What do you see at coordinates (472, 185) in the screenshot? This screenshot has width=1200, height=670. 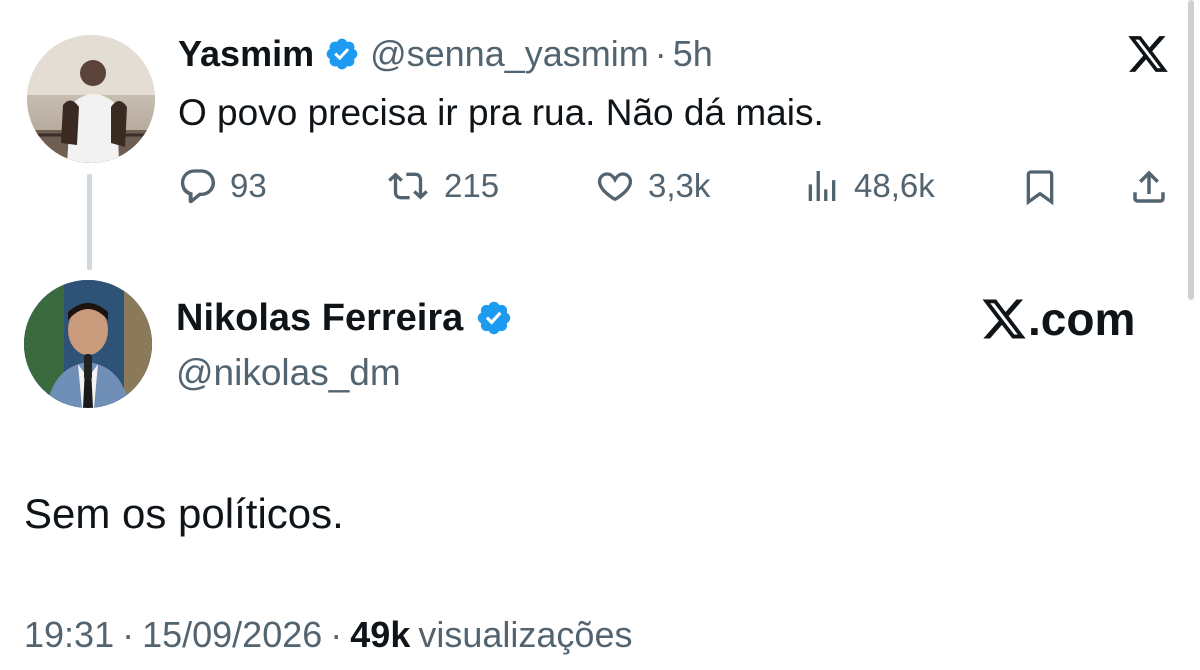 I see `repost-count: 215` at bounding box center [472, 185].